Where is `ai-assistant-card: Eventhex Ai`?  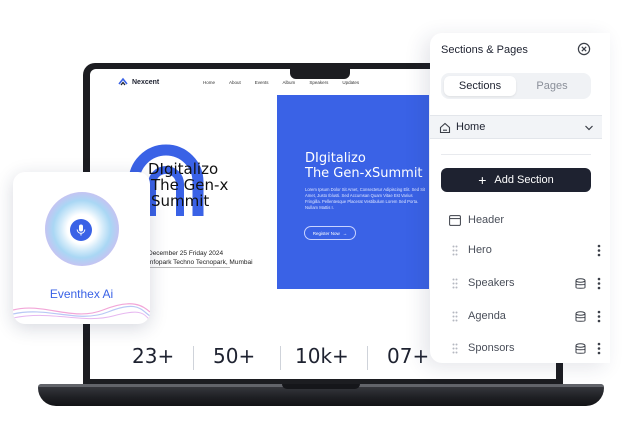 ai-assistant-card: Eventhex Ai is located at coordinates (81, 248).